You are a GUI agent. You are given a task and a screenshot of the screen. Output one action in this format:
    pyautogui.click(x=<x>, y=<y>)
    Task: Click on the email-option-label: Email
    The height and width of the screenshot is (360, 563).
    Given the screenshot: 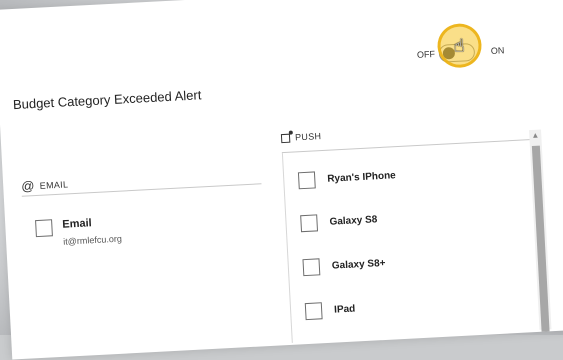 What is the action you would take?
    pyautogui.click(x=77, y=224)
    